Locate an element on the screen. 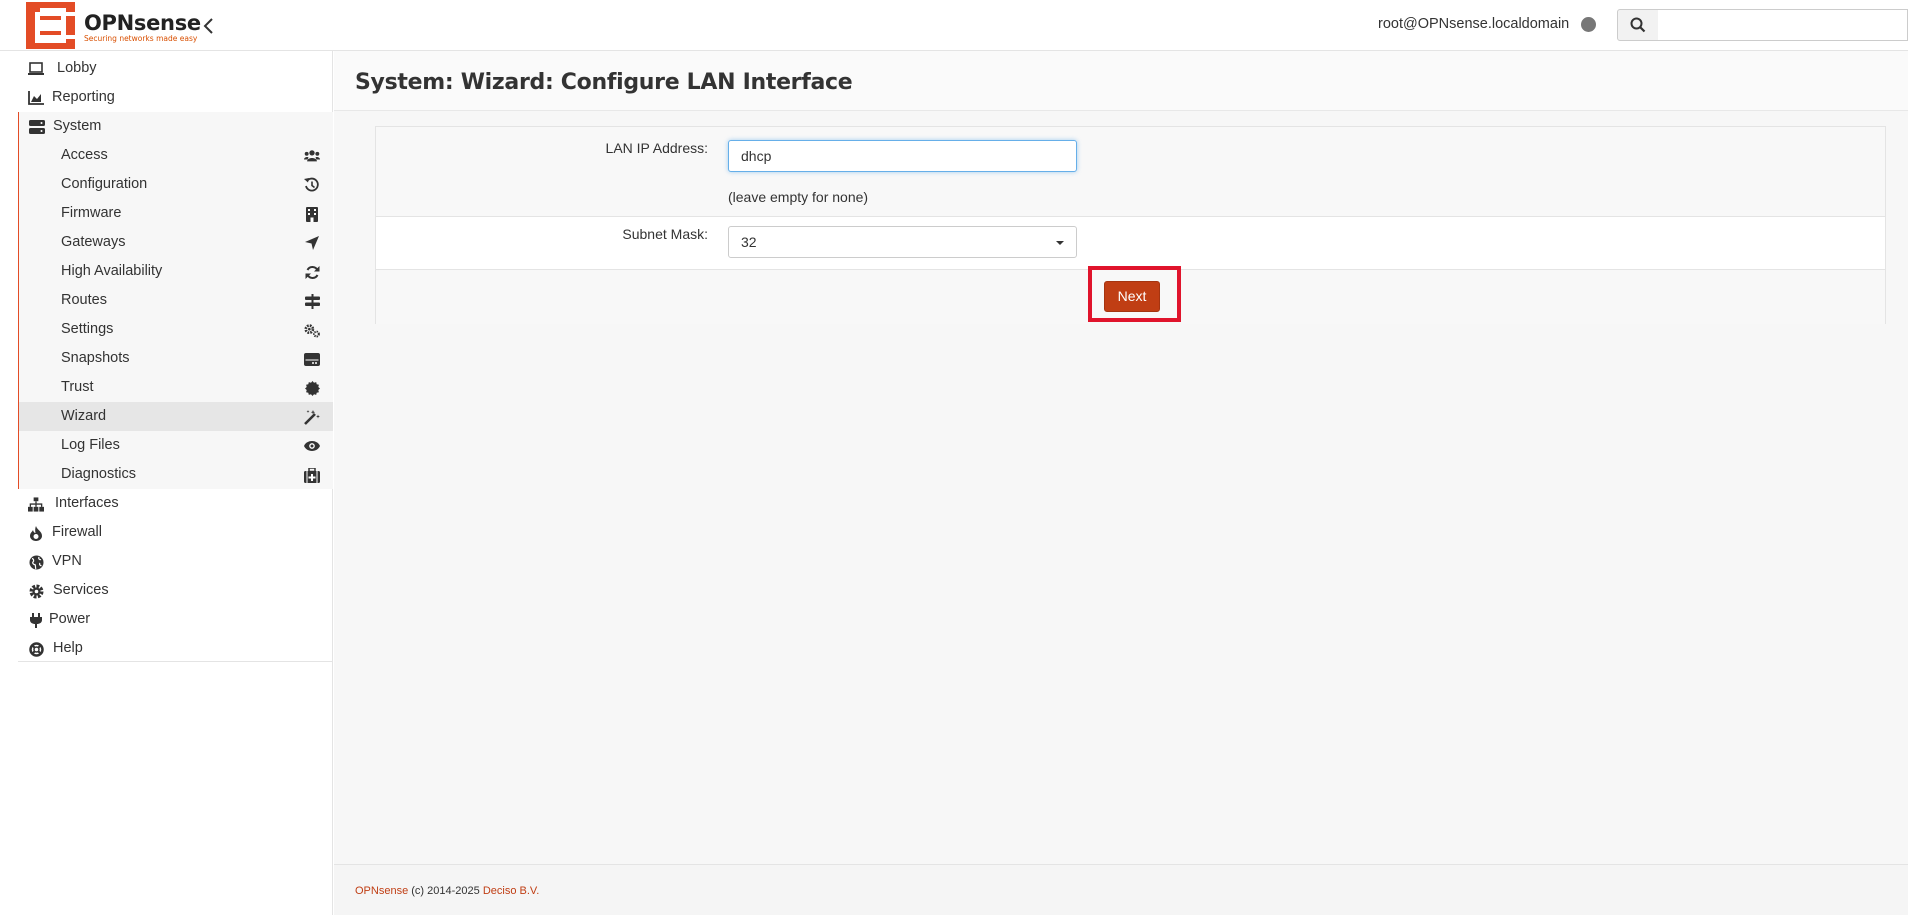 This screenshot has width=1908, height=915. user-menu: root@OPNsense.localdomain is located at coordinates (1473, 24).